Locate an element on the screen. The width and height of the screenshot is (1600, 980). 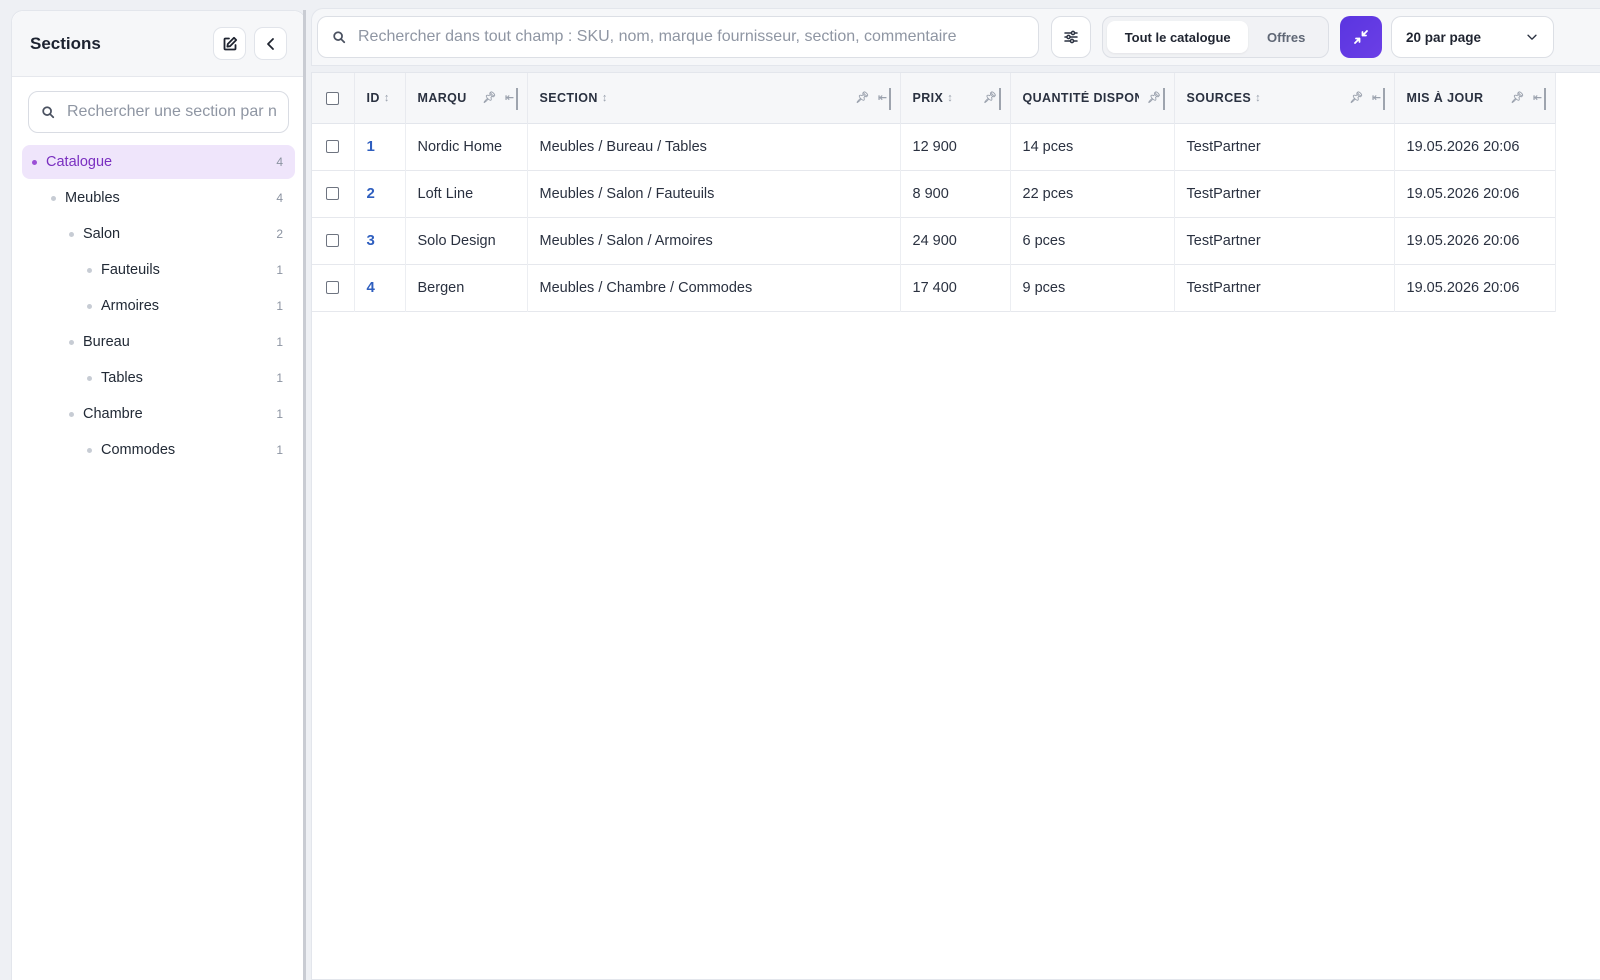
edit-sections-button is located at coordinates (229, 43).